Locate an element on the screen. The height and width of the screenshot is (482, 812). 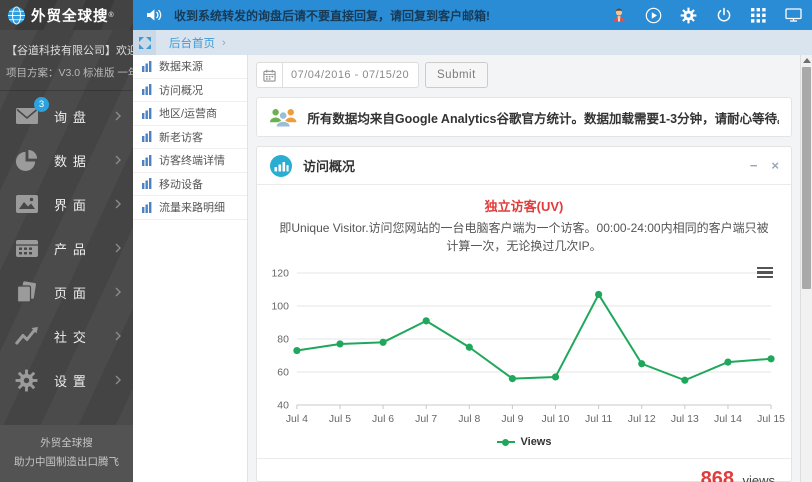
announcement-bar: 收到系统转发的询盘后请不要直接回复，请回复到客户邮箱! is located at coordinates (472, 15).